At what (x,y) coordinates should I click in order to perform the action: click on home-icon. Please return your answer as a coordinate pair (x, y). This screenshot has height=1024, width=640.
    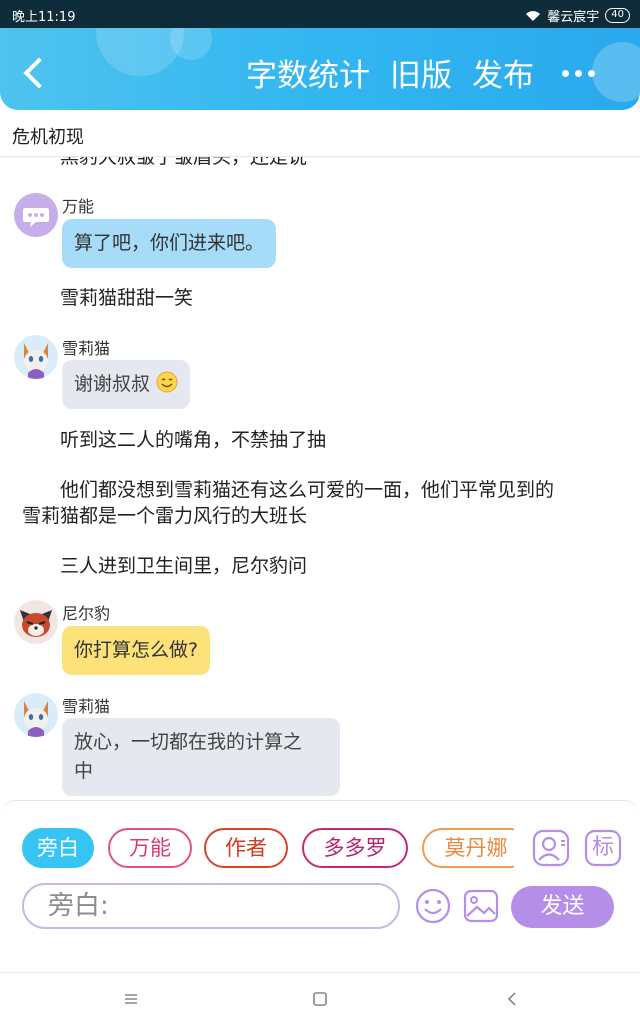
    Looking at the image, I should click on (320, 999).